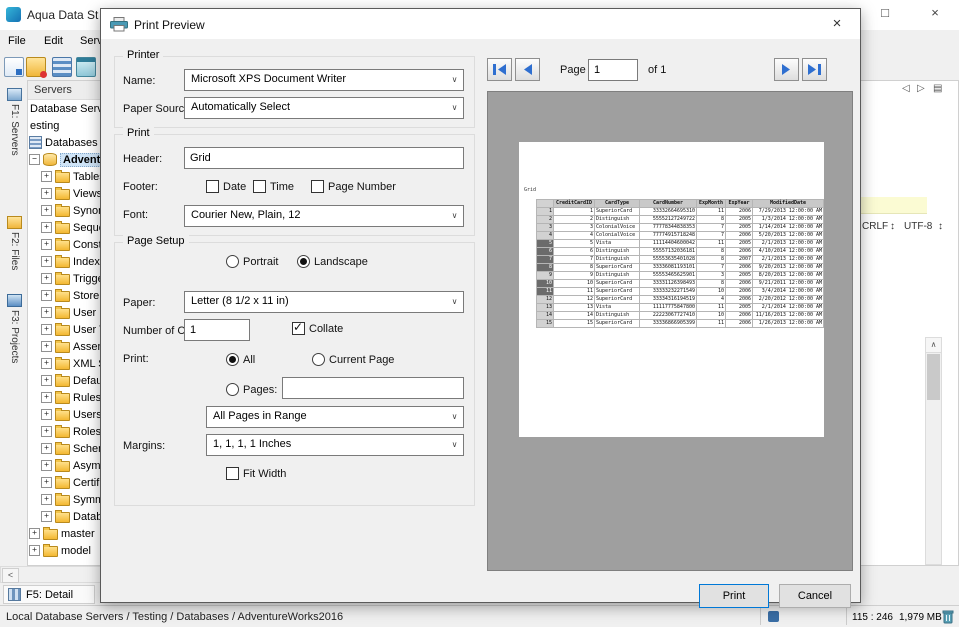  What do you see at coordinates (212, 186) in the screenshot?
I see `date-checkbox` at bounding box center [212, 186].